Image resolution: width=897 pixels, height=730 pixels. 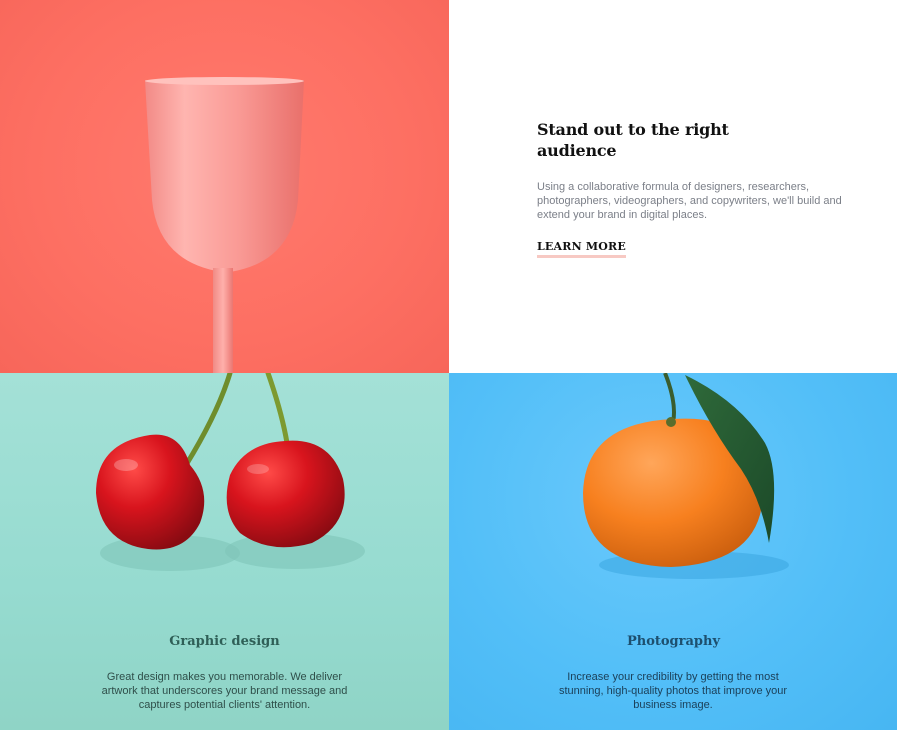 I want to click on cherry-stem-left, so click(x=208, y=420).